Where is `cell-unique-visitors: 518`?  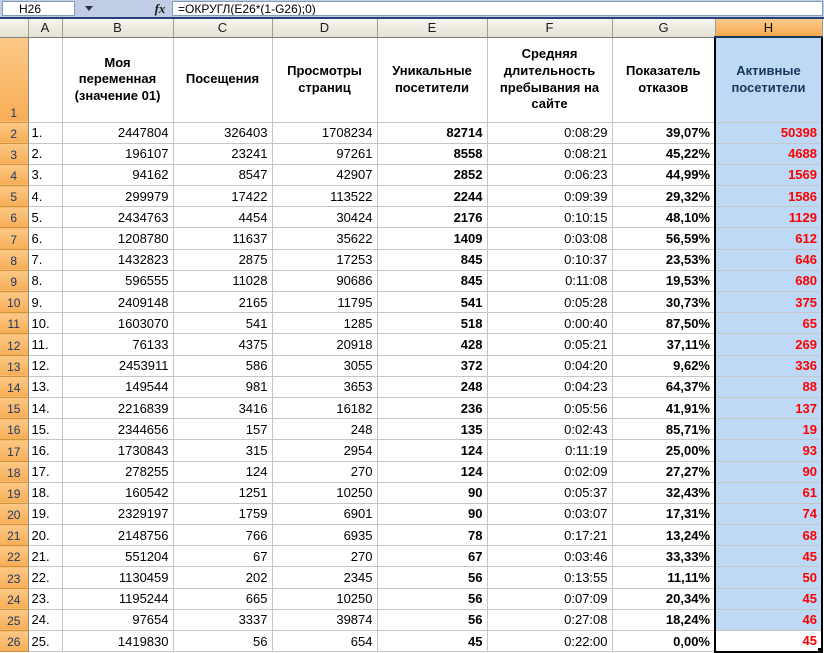
cell-unique-visitors: 518 is located at coordinates (432, 323).